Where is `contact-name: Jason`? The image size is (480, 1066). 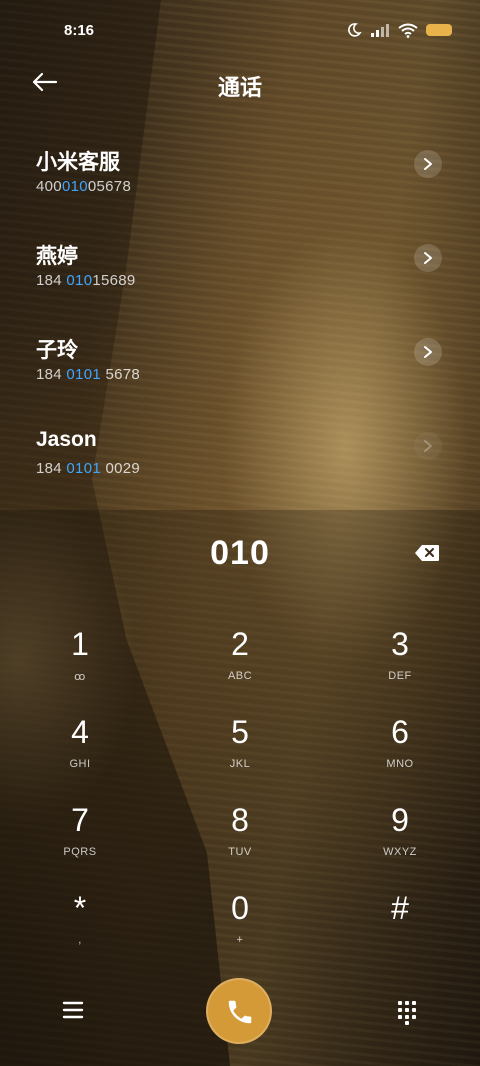
contact-name: Jason is located at coordinates (66, 439).